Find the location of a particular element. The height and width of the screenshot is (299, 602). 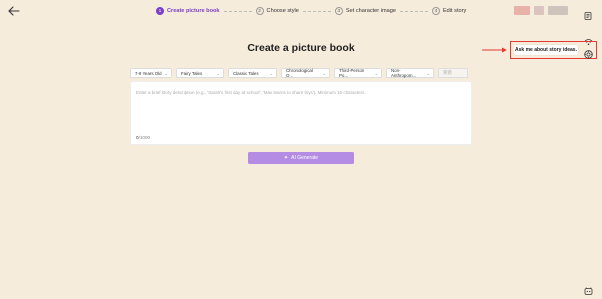

character-type-select: Non-Anthropom... ⌄ is located at coordinates (410, 73).